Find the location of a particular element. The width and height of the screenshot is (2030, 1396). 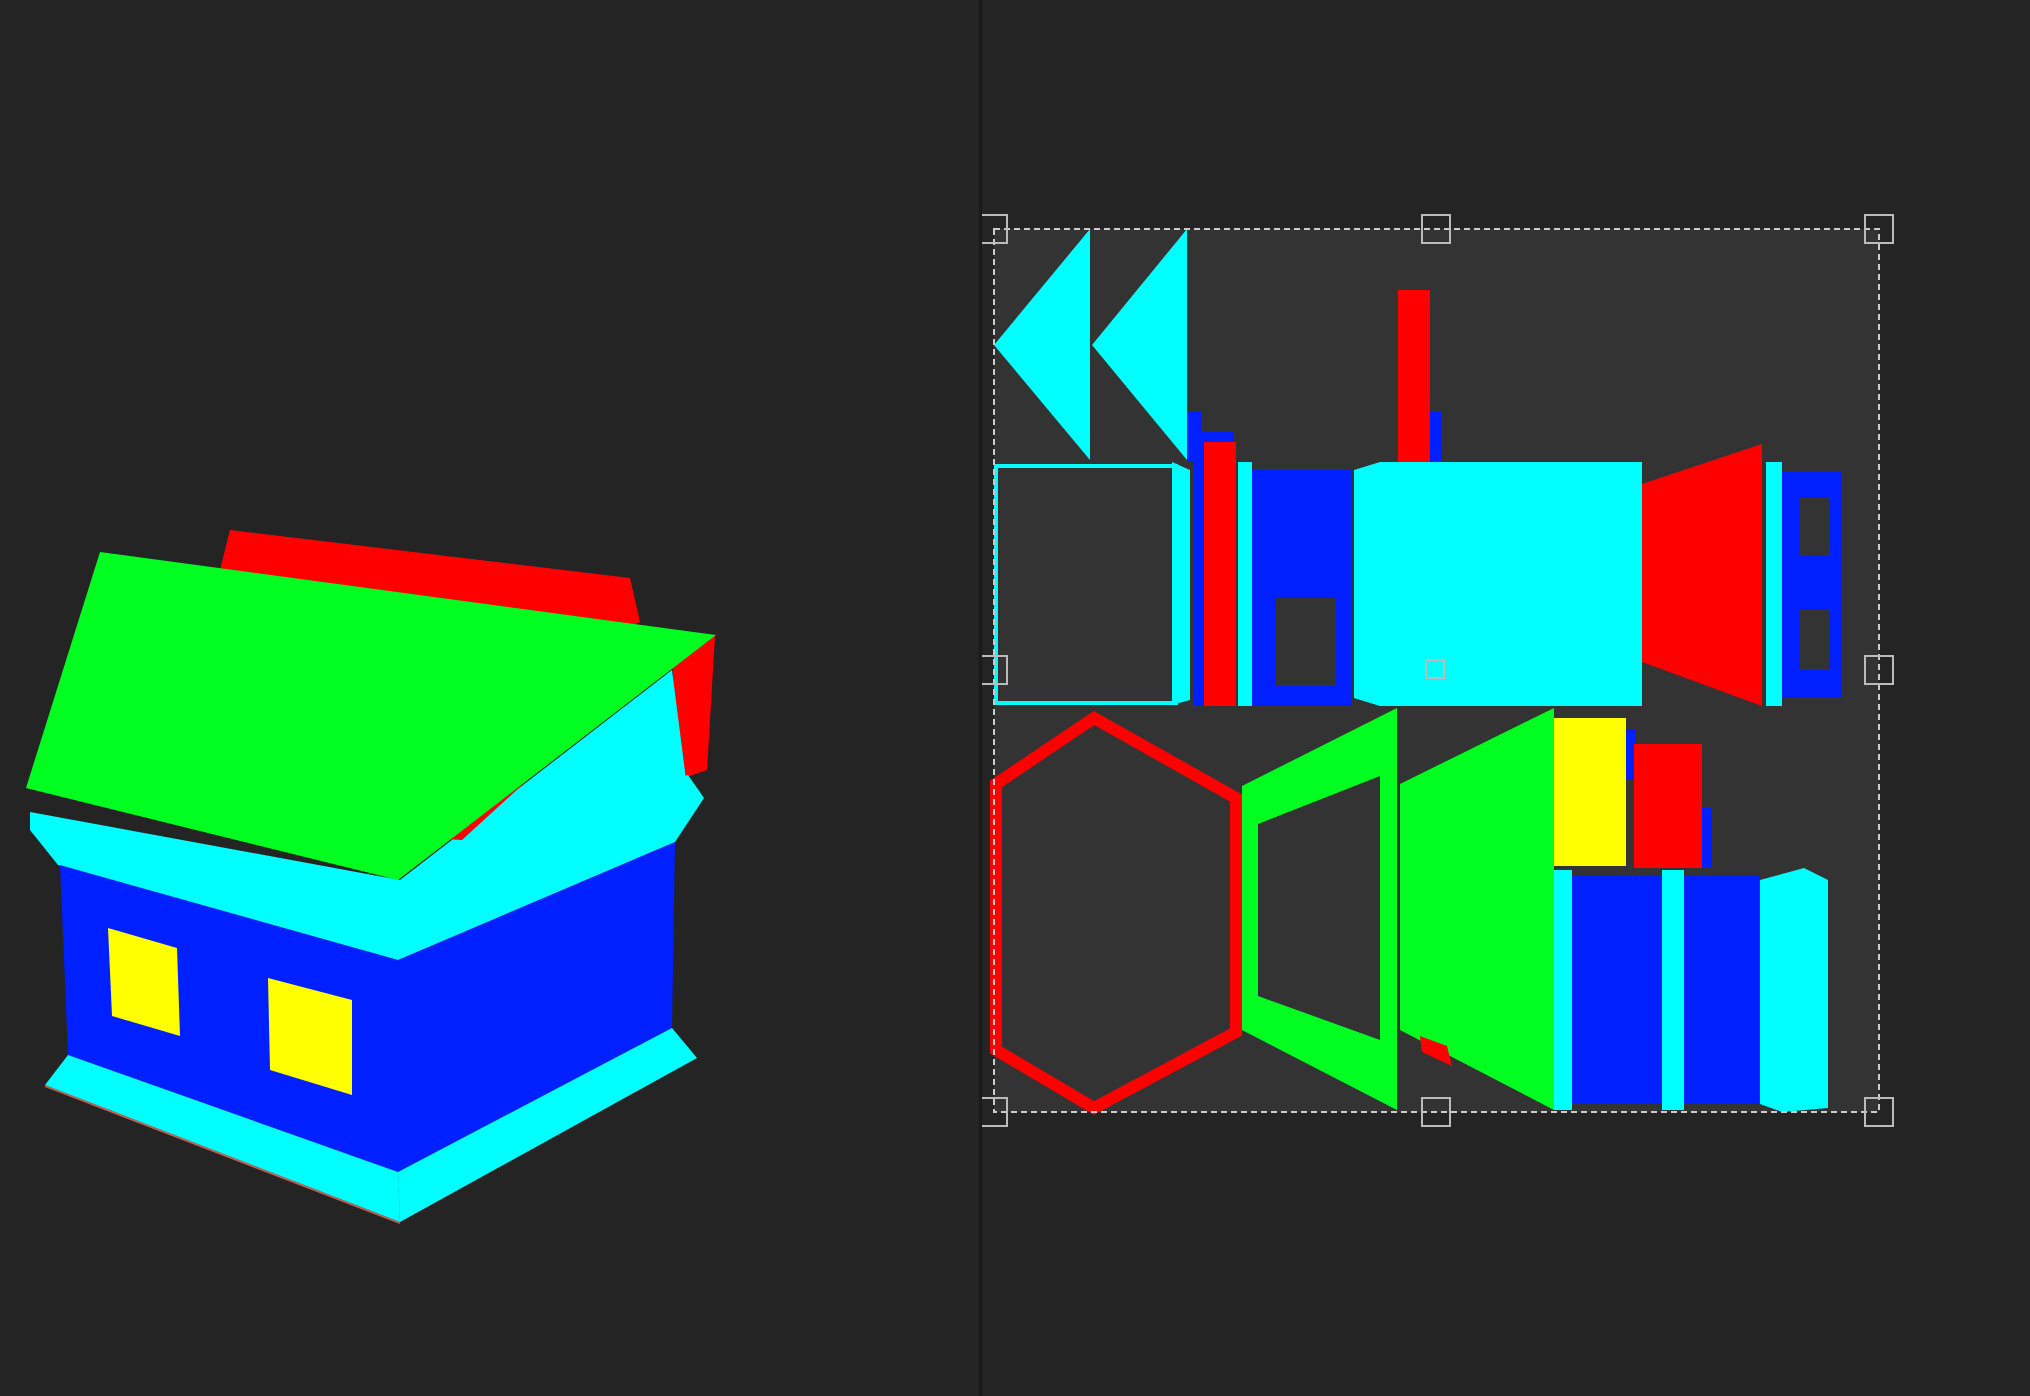

side-strip-cyan is located at coordinates (1245, 584).